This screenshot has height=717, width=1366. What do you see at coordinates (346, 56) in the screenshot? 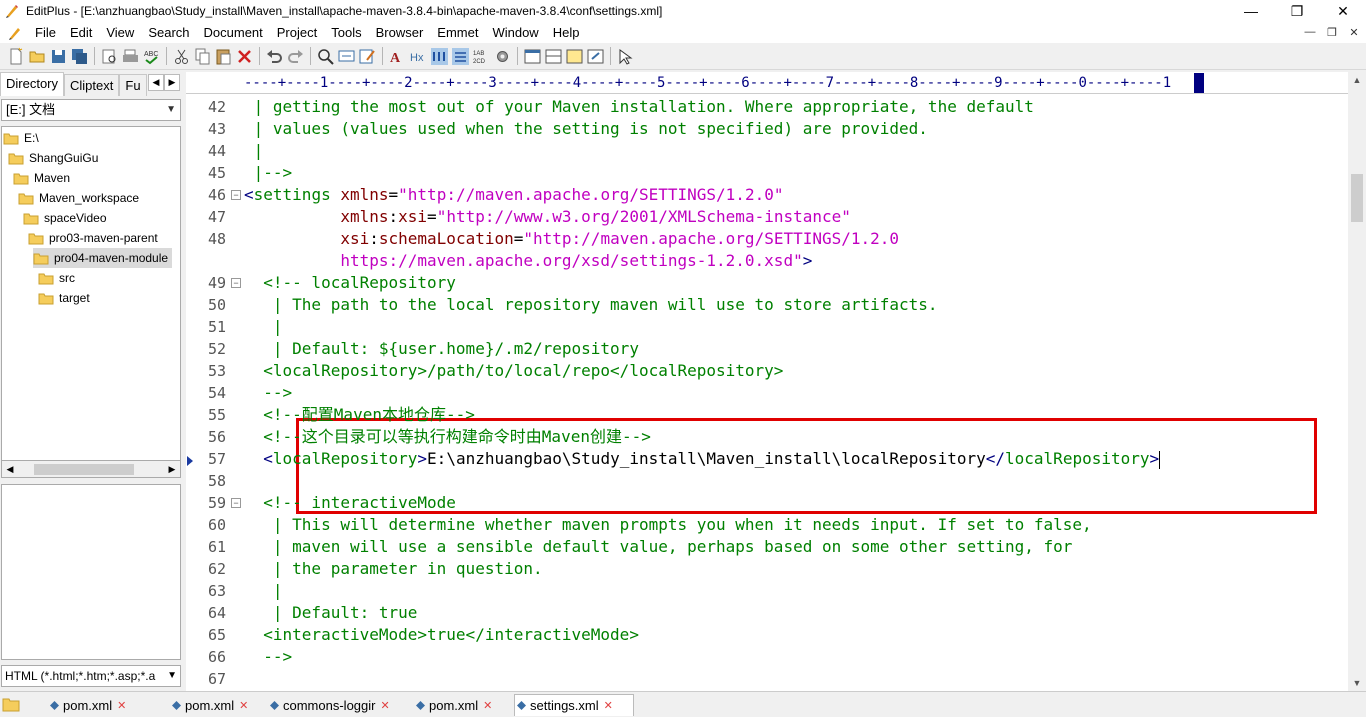
I see `replace-icon` at bounding box center [346, 56].